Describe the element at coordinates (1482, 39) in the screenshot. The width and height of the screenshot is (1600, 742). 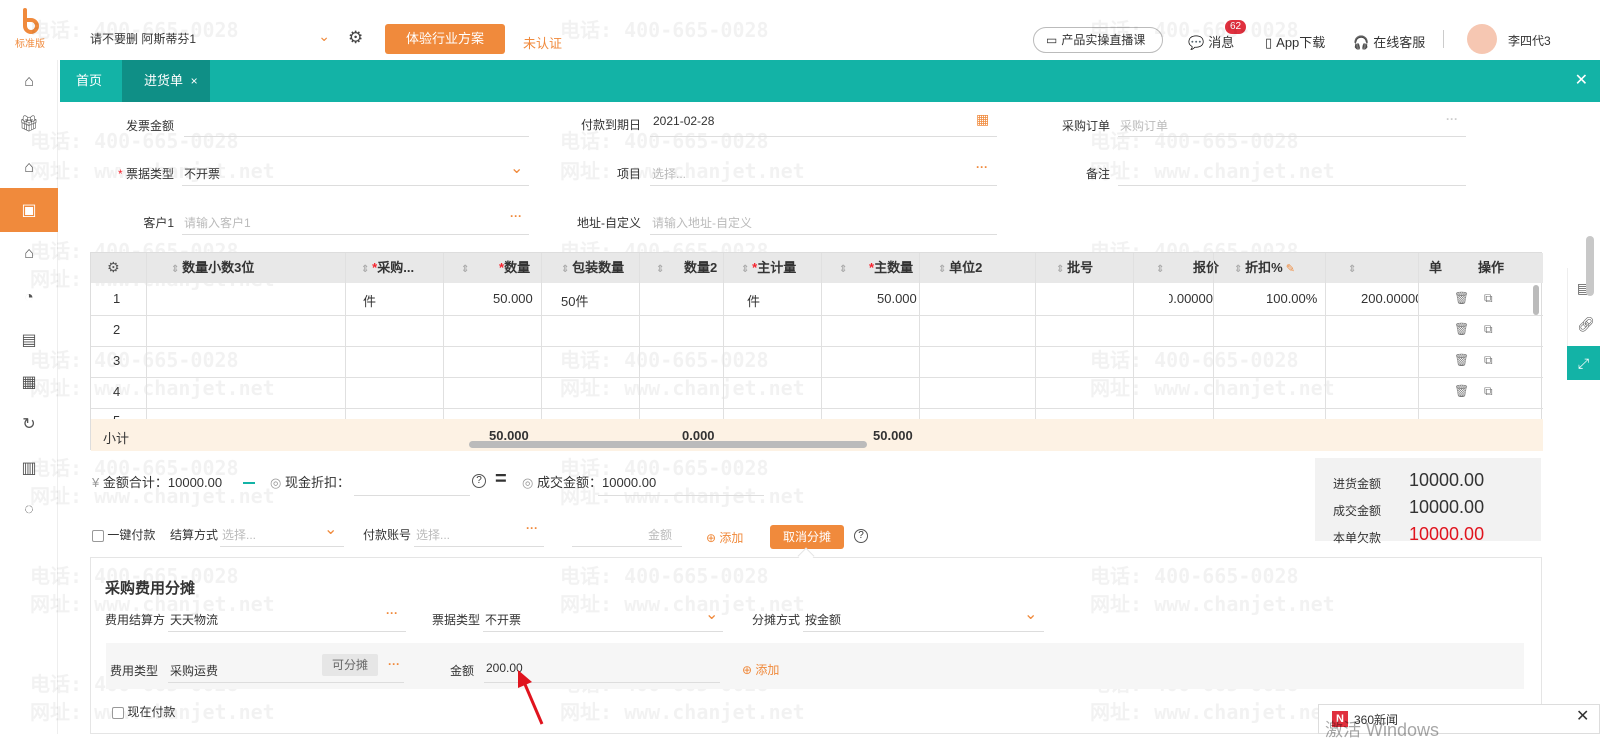
I see `avatar` at that location.